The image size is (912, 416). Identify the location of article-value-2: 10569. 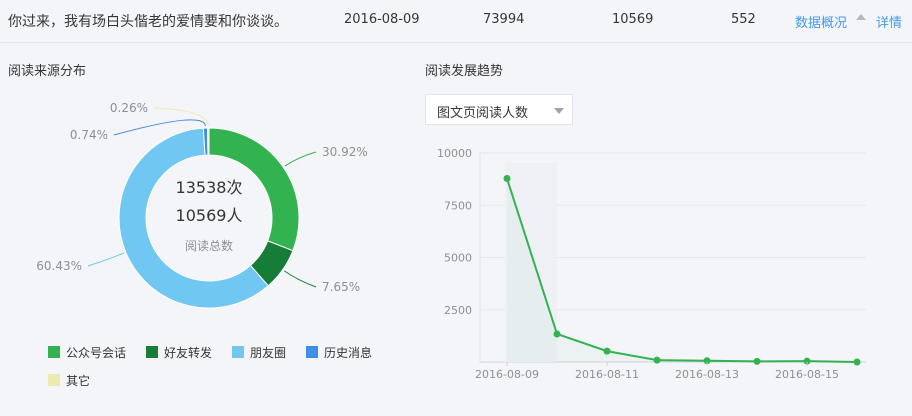
(633, 19).